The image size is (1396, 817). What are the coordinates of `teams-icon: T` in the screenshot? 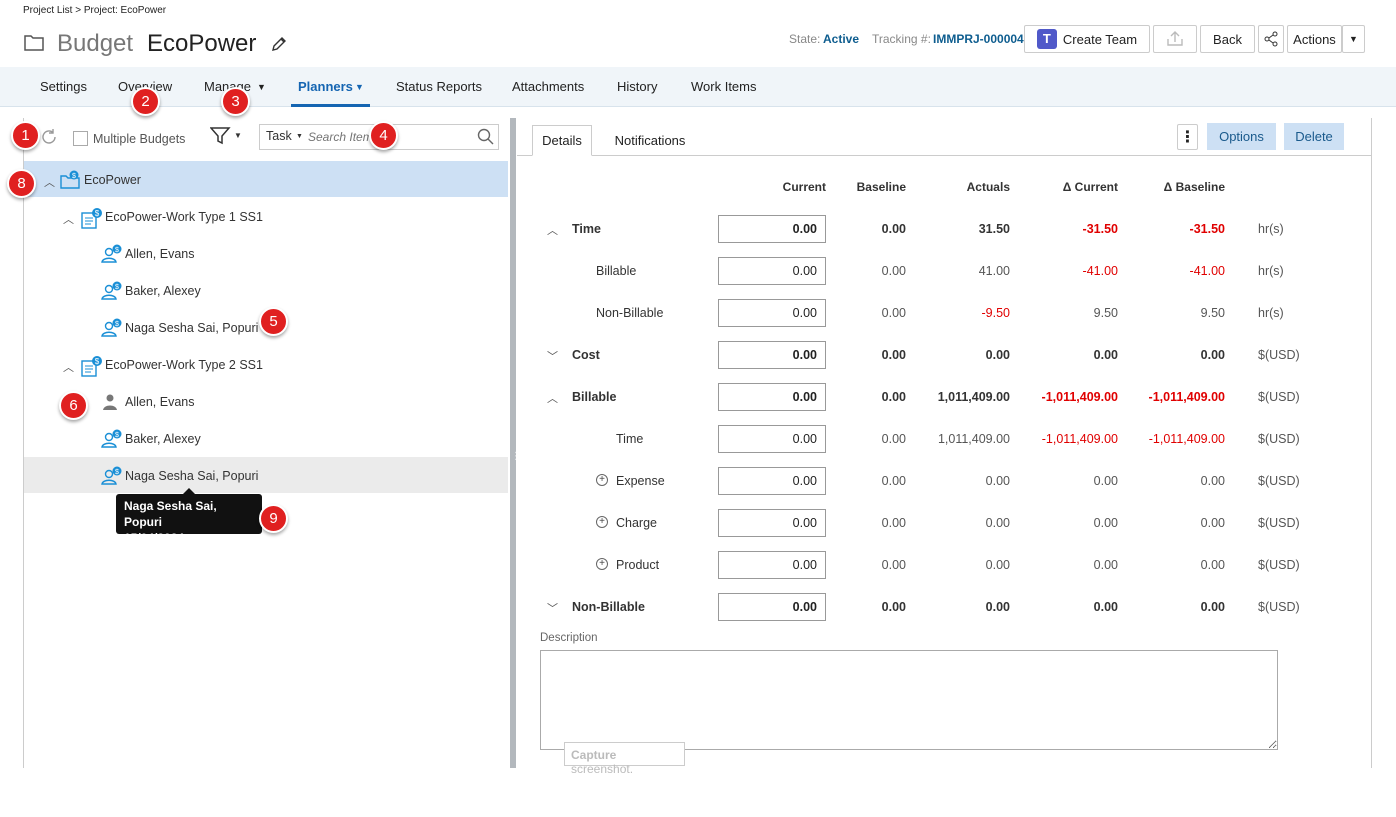 It's located at (1046, 39).